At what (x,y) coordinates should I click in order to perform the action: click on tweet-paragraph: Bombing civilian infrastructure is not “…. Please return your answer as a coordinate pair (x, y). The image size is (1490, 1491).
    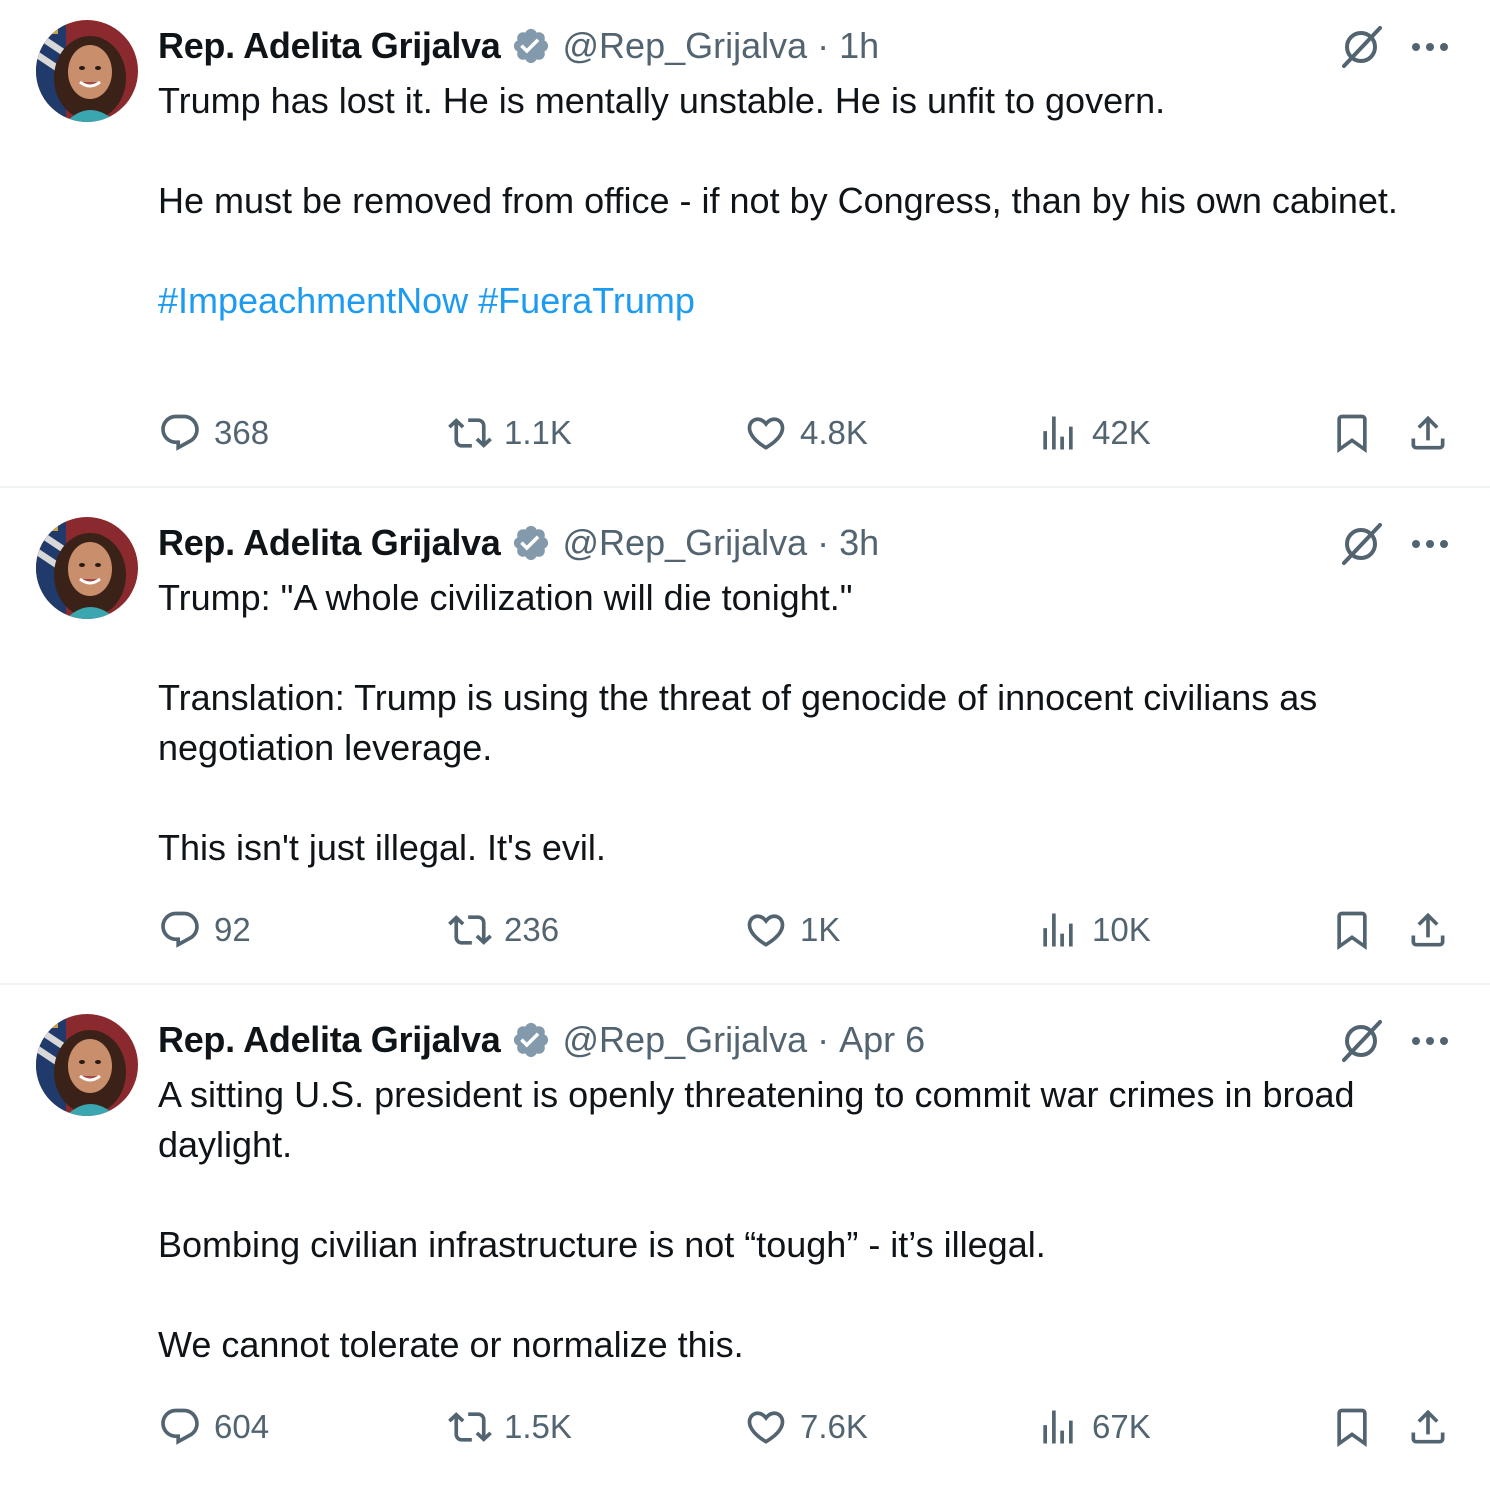
    Looking at the image, I should click on (602, 1244).